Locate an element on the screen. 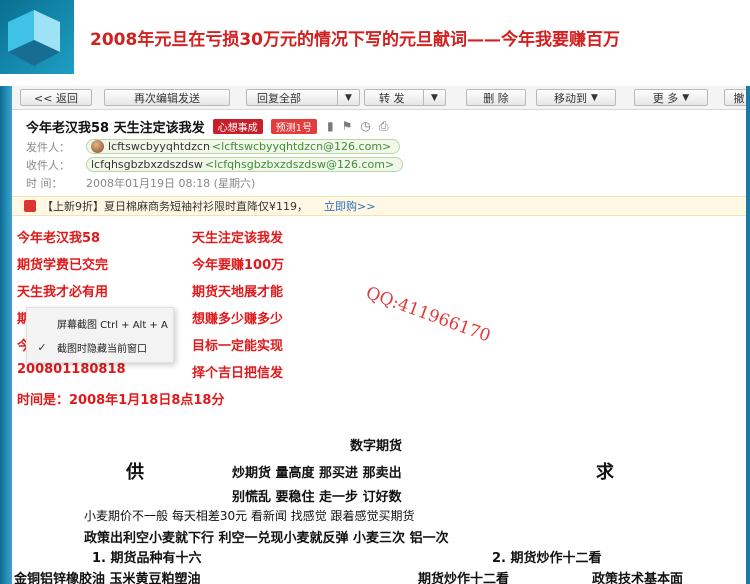  screenshot-context-menu: 屏幕截图 Ctrl + Alt + A ✓ 截图时隐藏当前窗口 is located at coordinates (100, 335).